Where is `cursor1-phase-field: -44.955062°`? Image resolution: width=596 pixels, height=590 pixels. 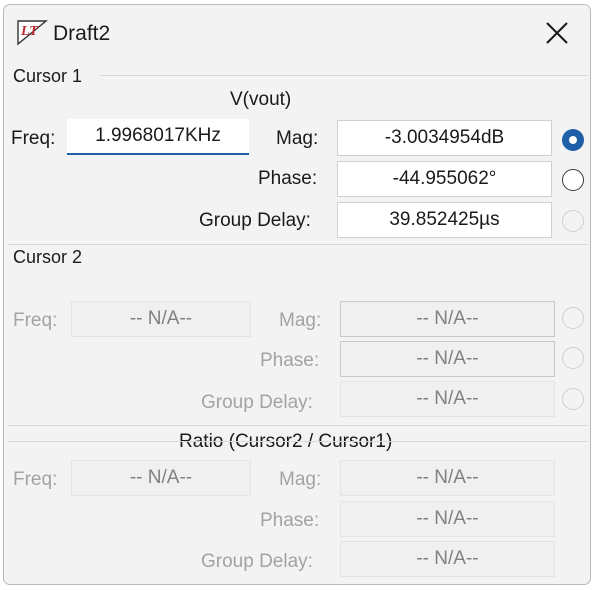 cursor1-phase-field: -44.955062° is located at coordinates (444, 179).